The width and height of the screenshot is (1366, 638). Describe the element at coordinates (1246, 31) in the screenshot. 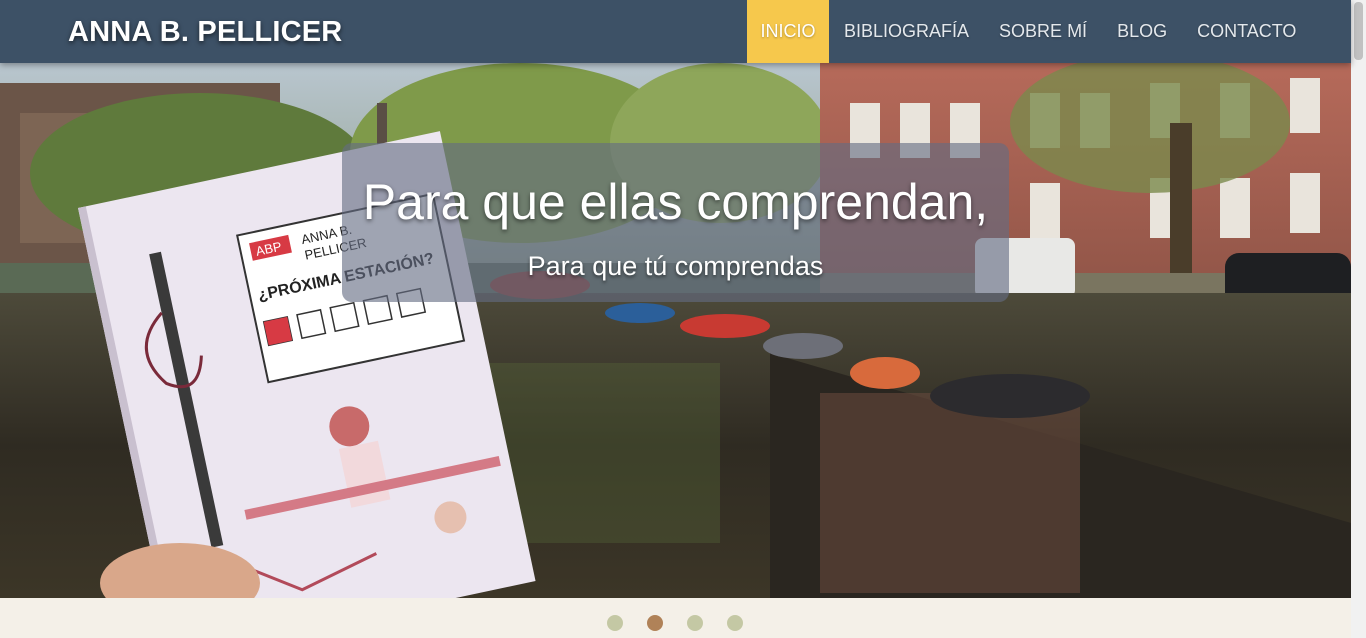

I see `nav-item-contacto: CONTACTO` at that location.